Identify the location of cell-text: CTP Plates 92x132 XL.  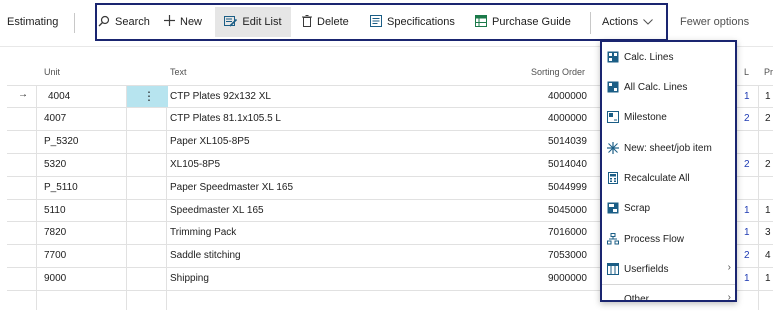
(220, 96).